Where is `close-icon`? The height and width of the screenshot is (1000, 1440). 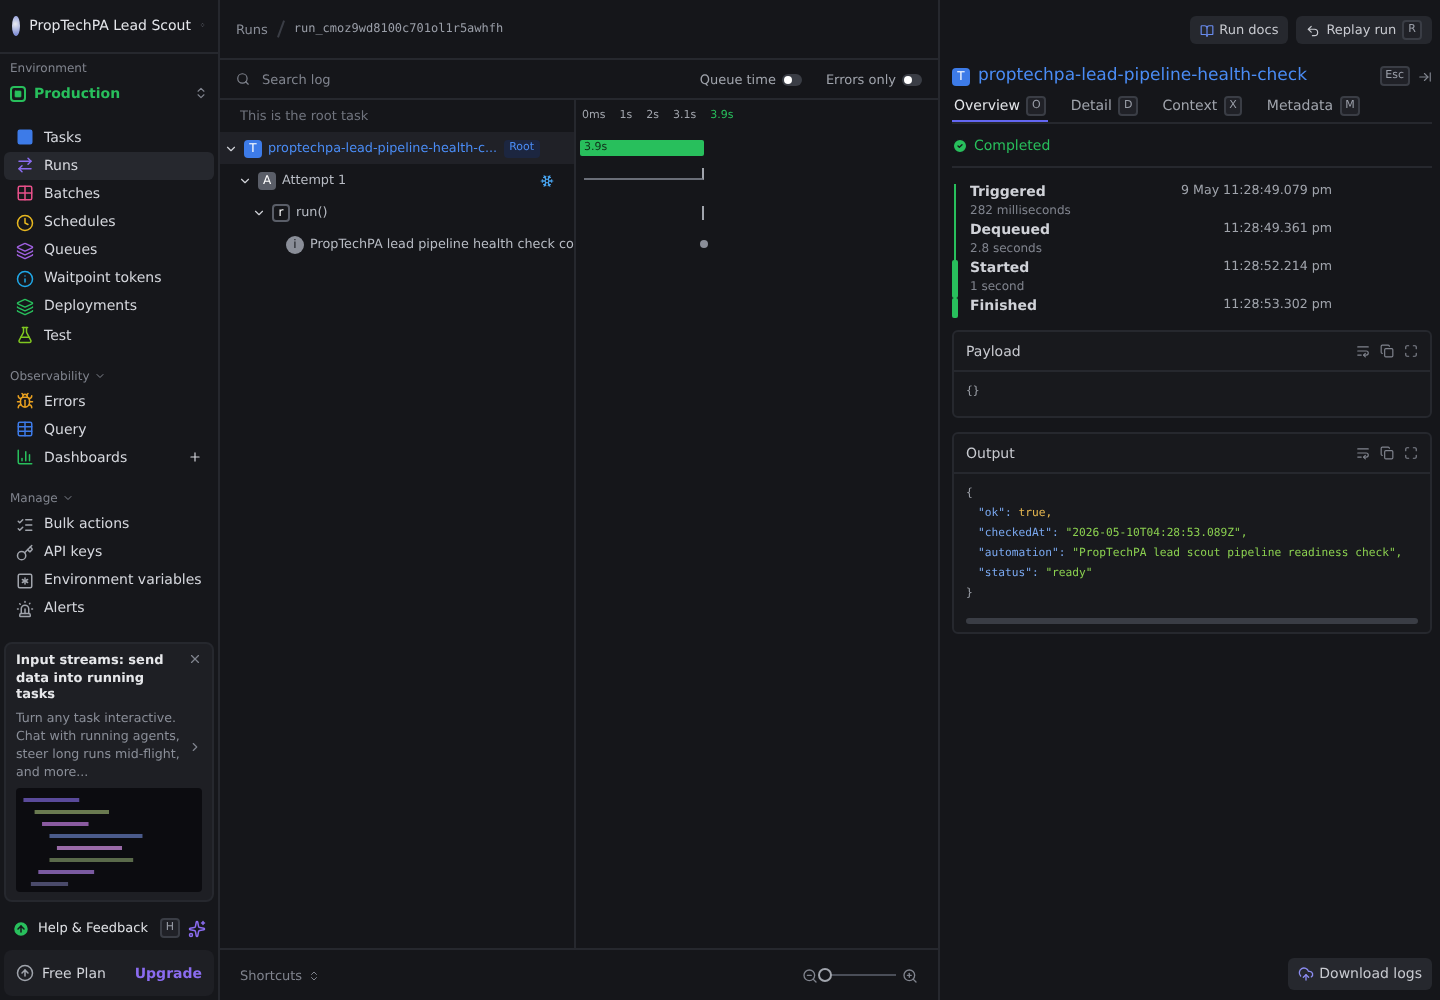
close-icon is located at coordinates (195, 659).